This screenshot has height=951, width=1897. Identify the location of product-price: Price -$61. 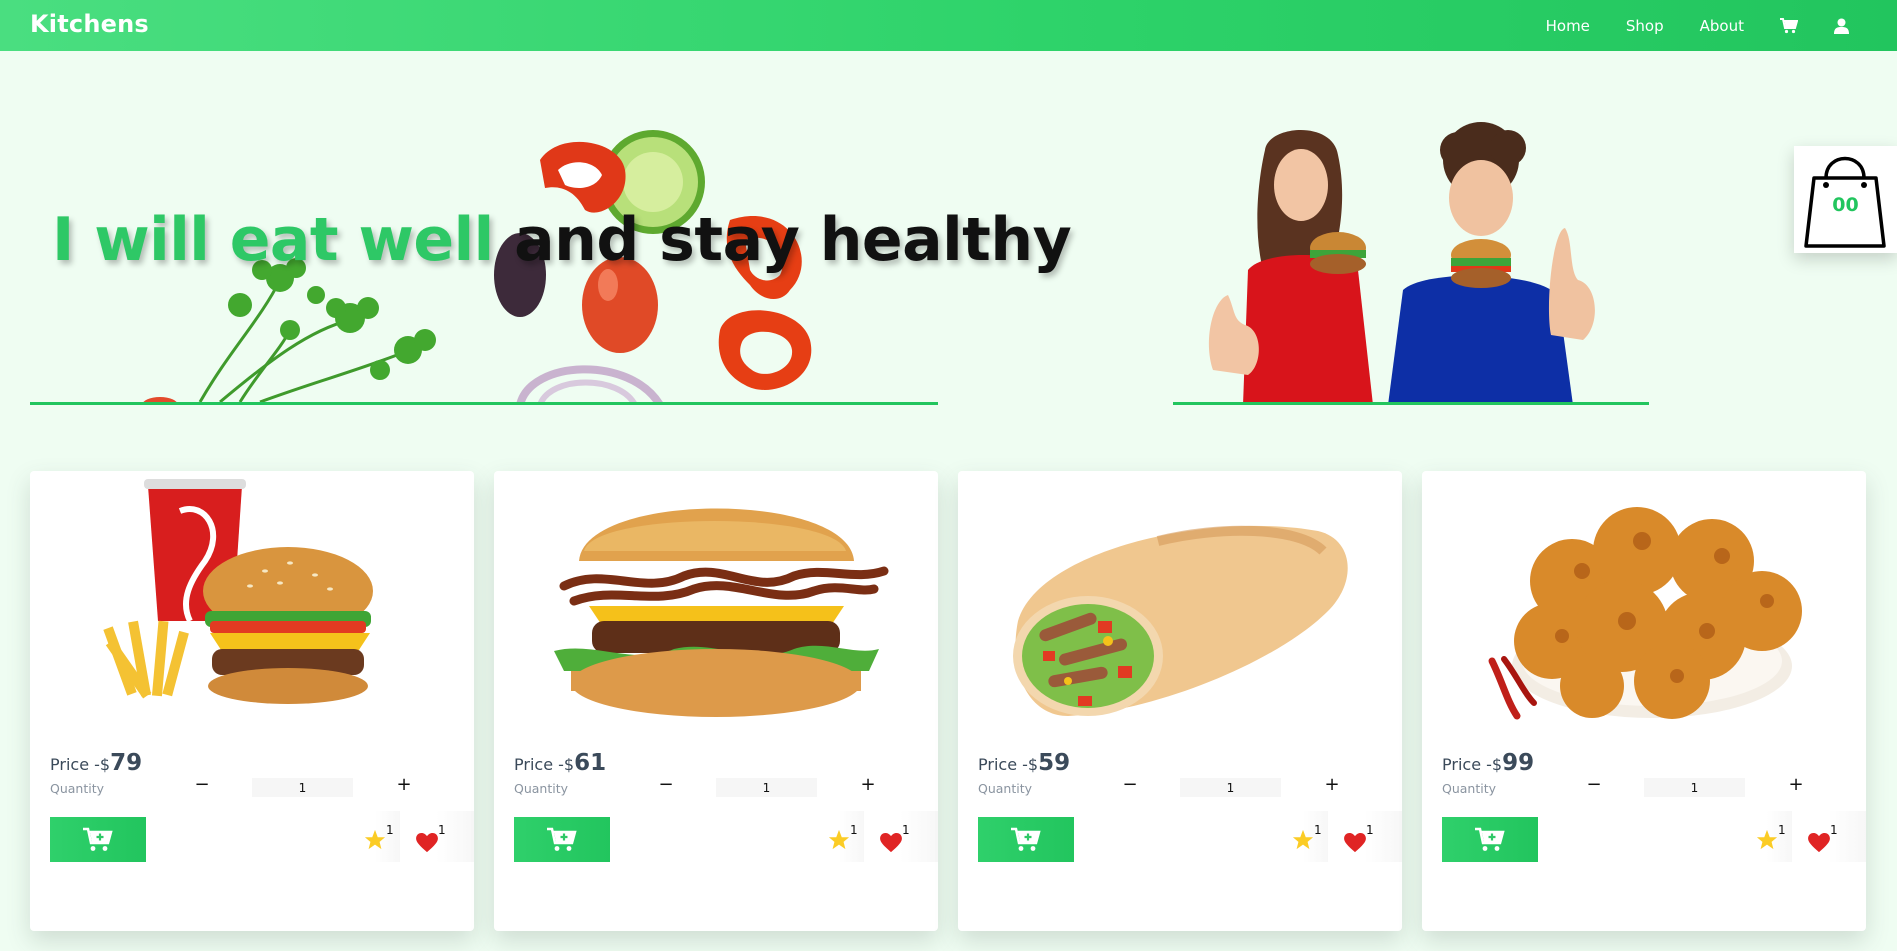
(560, 763).